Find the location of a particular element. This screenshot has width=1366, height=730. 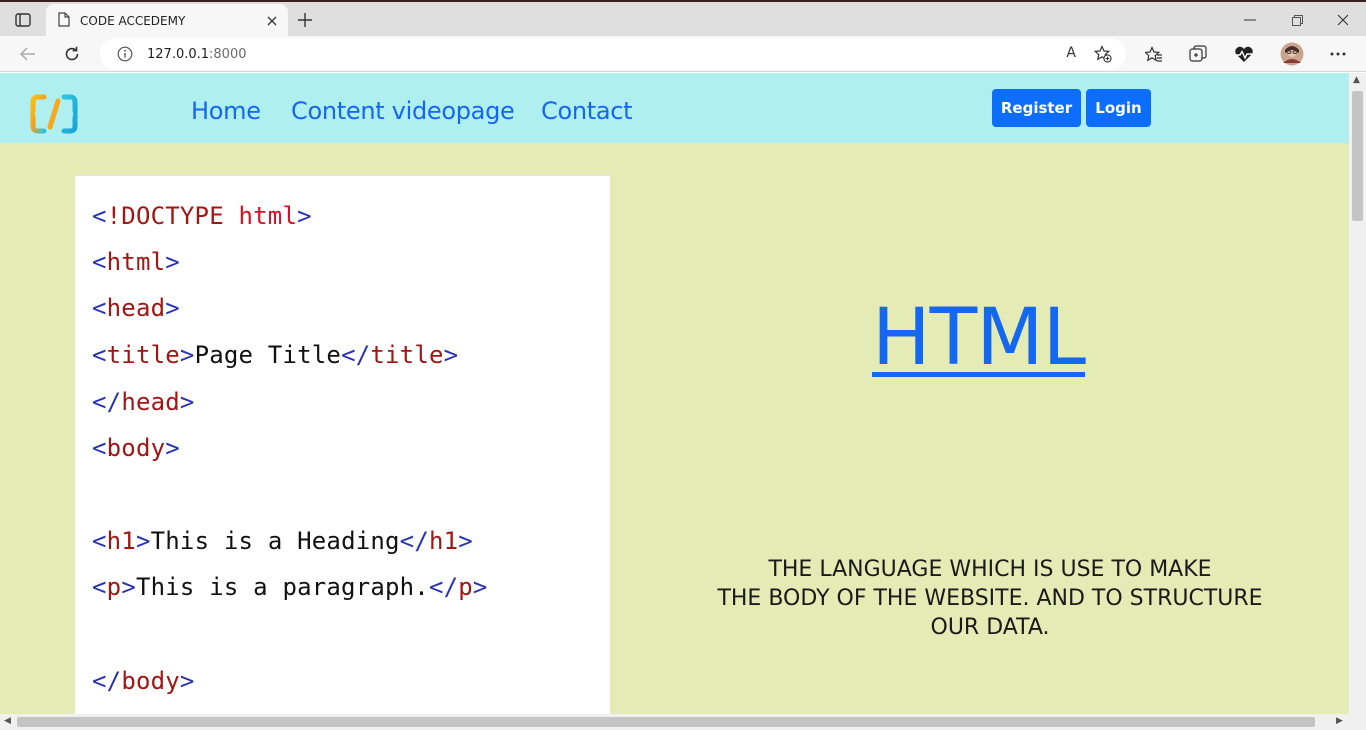

description-line: OUR DATA. is located at coordinates (990, 627).